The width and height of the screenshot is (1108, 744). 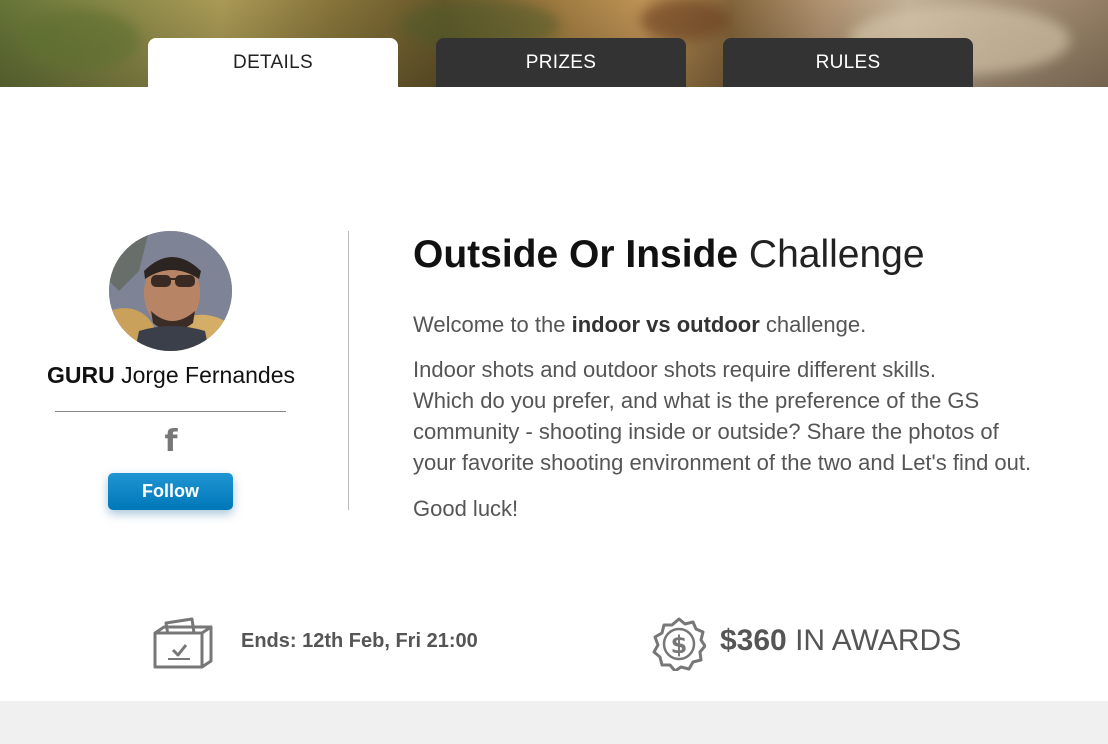 I want to click on tab-label: DETAILS, so click(x=273, y=62).